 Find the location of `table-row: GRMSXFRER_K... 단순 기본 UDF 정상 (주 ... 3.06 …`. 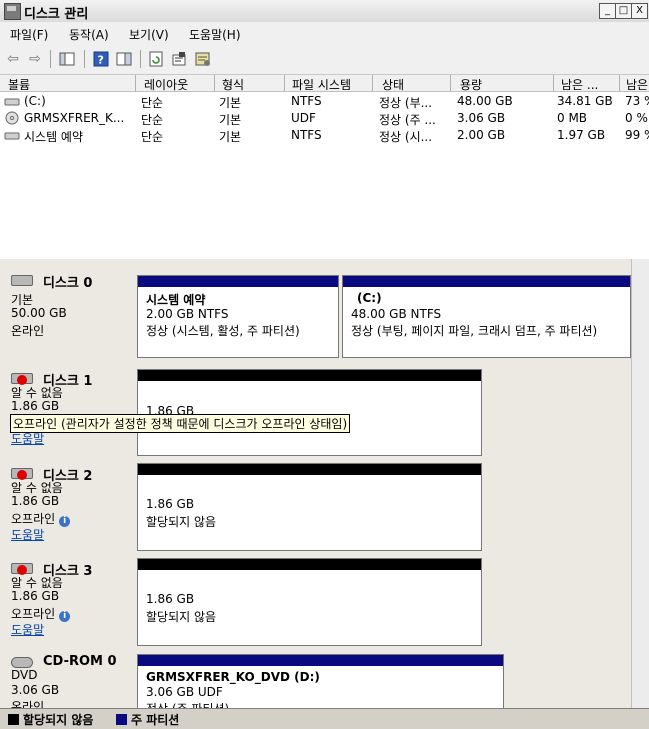

table-row: GRMSXFRER_K... 단순 기본 UDF 정상 (주 ... 3.06 … is located at coordinates (324, 118).